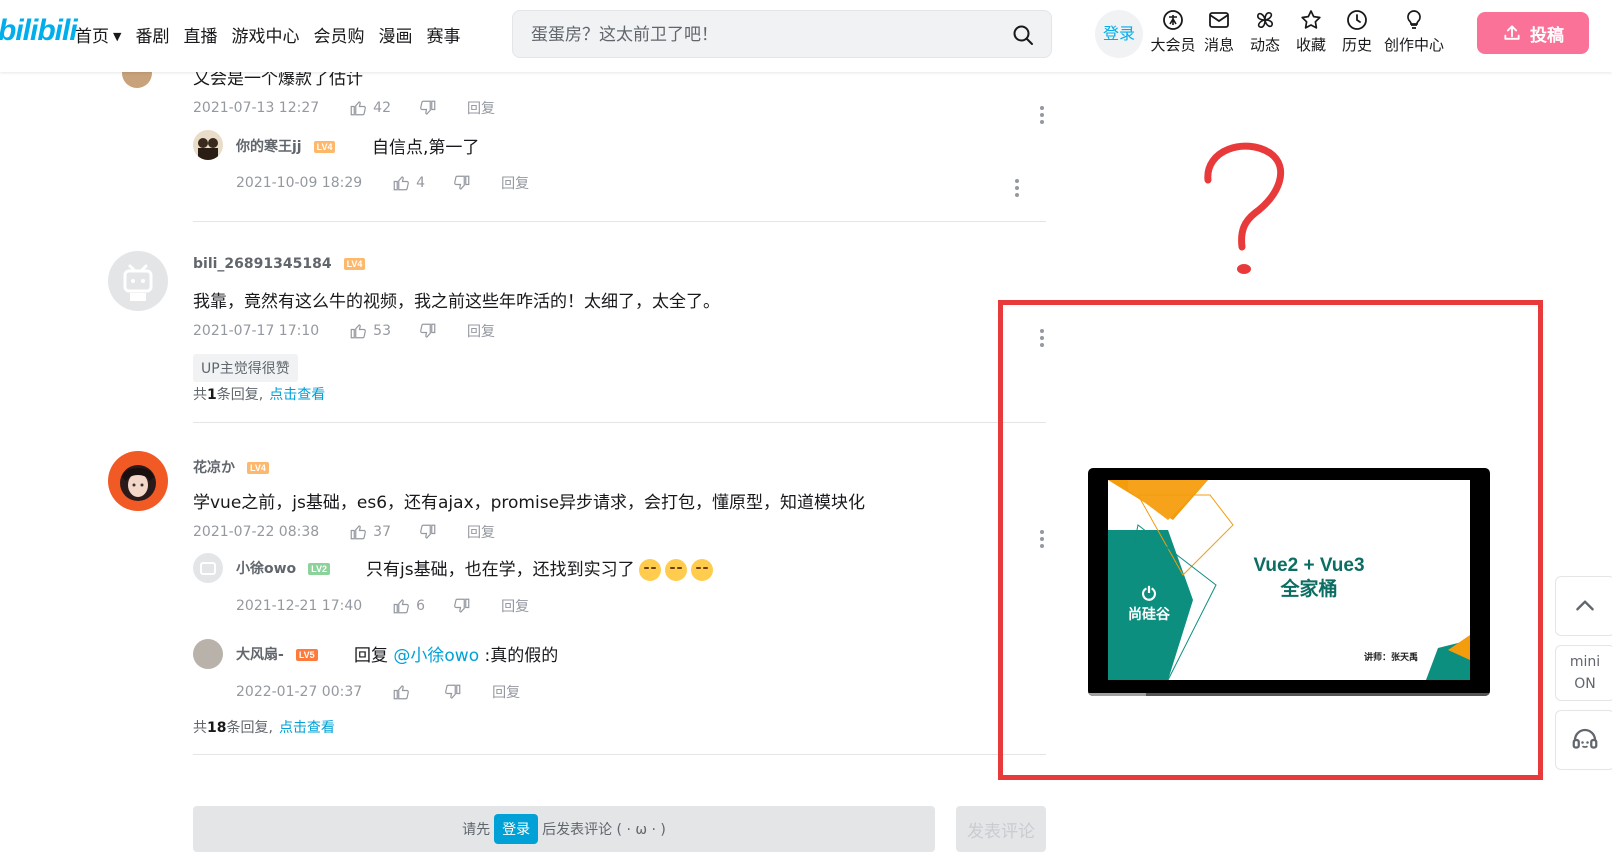 The width and height of the screenshot is (1612, 862). I want to click on comment-input-box: 请先 登录 后发表评论 ( · ω · ), so click(564, 829).